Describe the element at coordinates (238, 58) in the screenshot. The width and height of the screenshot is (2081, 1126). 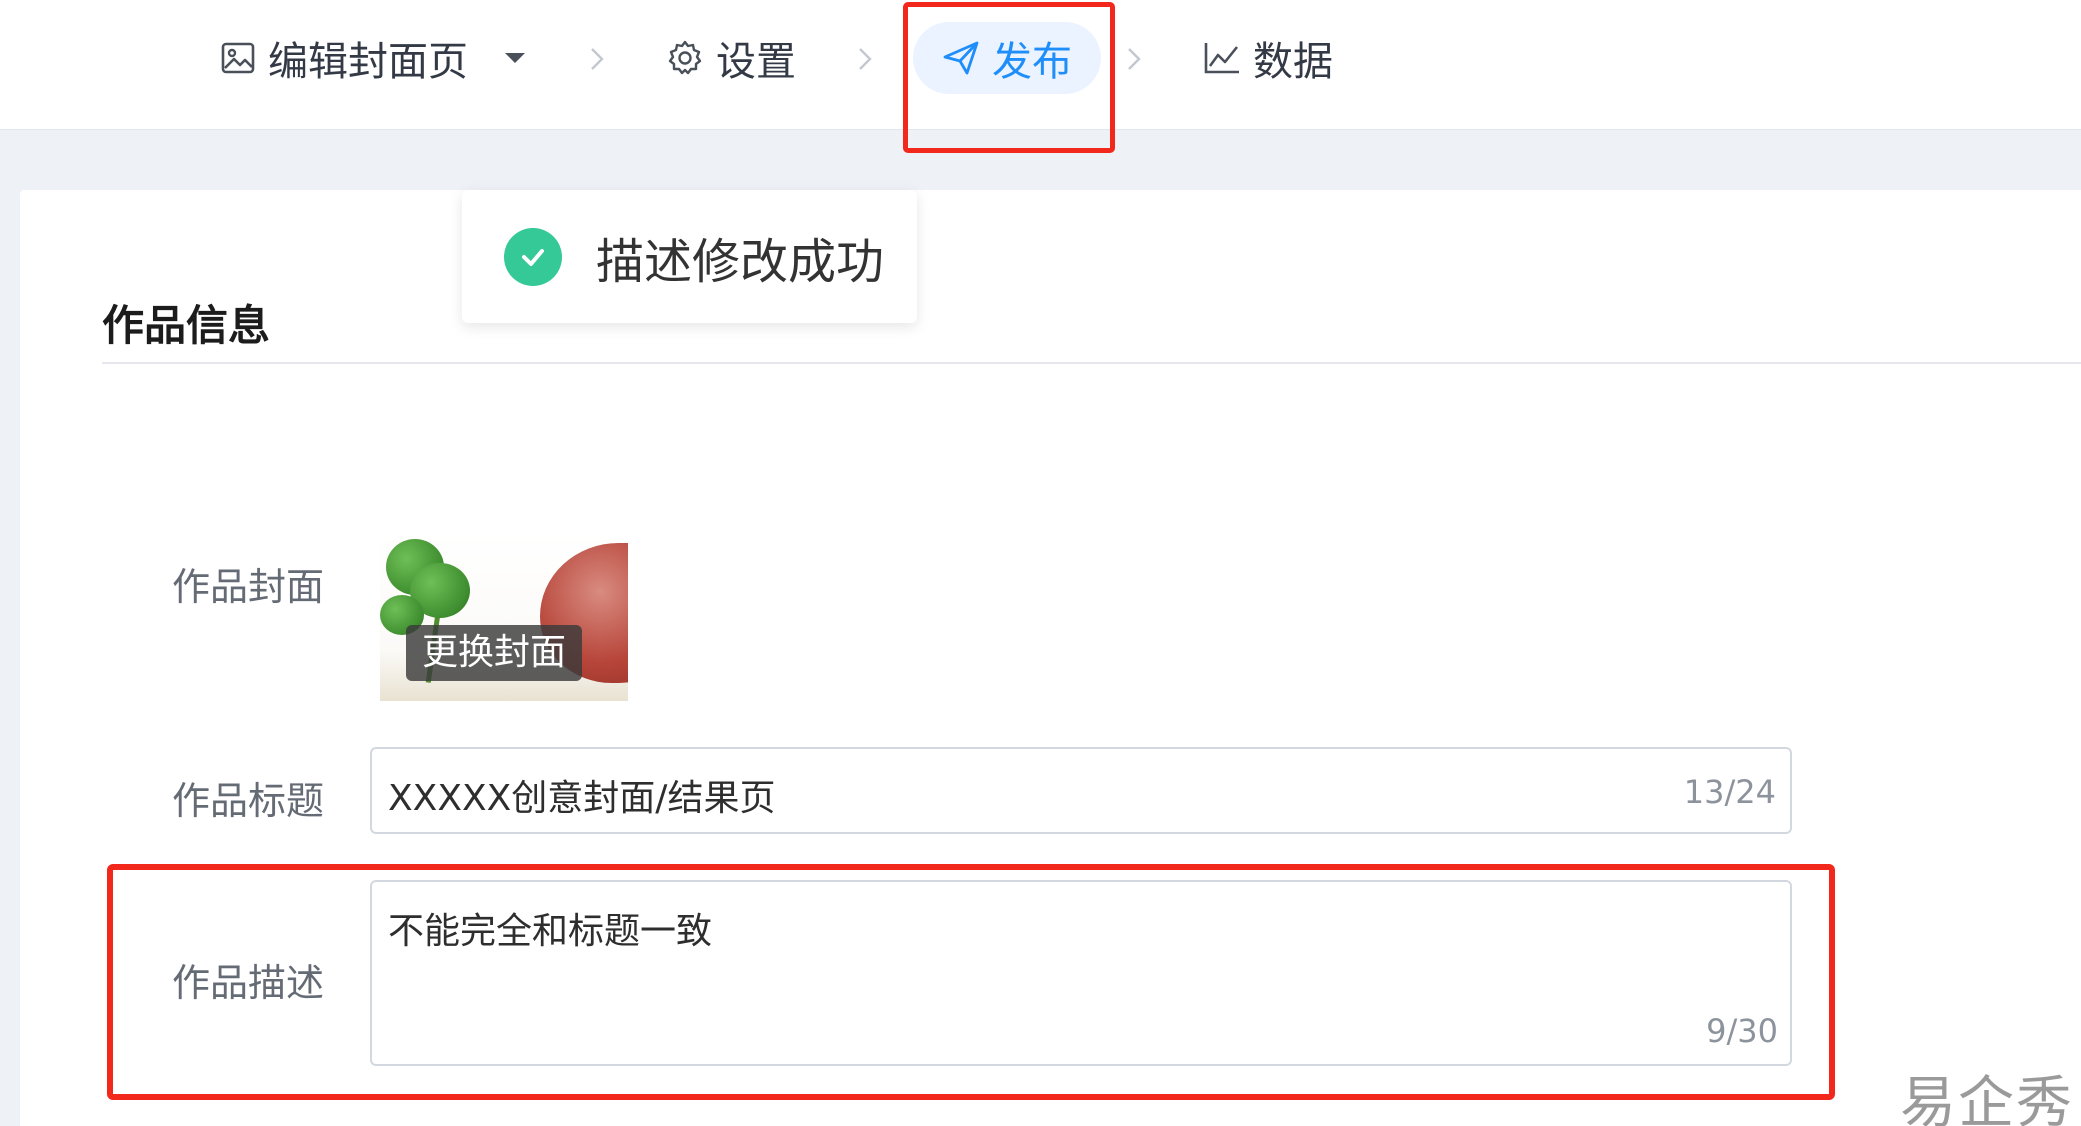
I see `image-icon` at that location.